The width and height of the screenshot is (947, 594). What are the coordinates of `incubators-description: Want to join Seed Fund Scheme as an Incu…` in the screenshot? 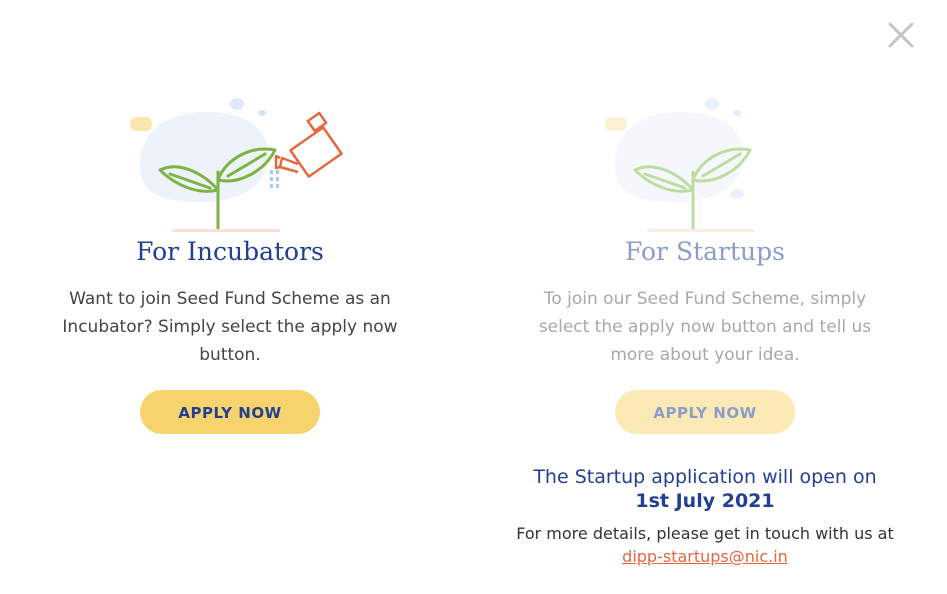 It's located at (230, 327).